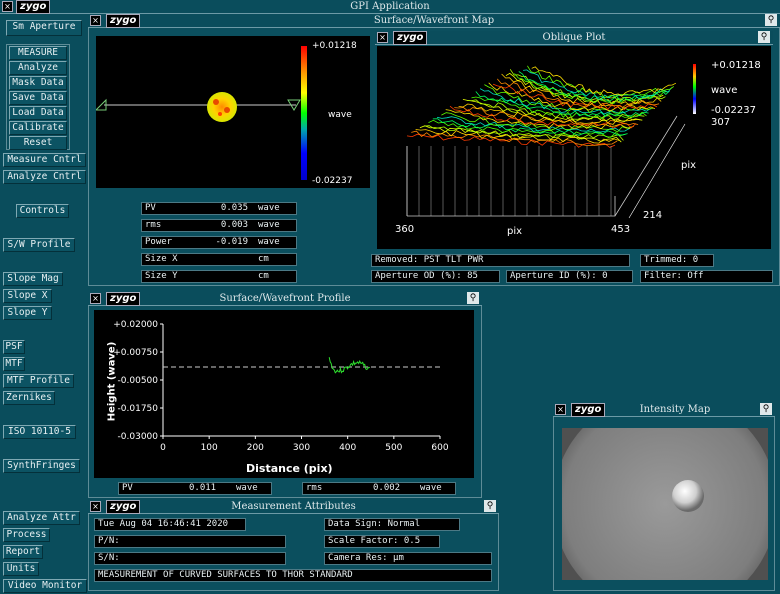 Image resolution: width=780 pixels, height=594 pixels. Describe the element at coordinates (21, 569) in the screenshot. I see `units-button: Units` at that location.